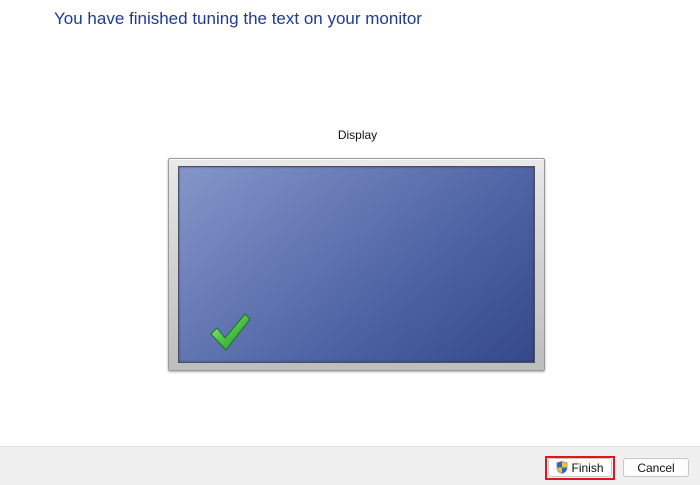  Describe the element at coordinates (656, 467) in the screenshot. I see `cancel-button: Cancel` at that location.